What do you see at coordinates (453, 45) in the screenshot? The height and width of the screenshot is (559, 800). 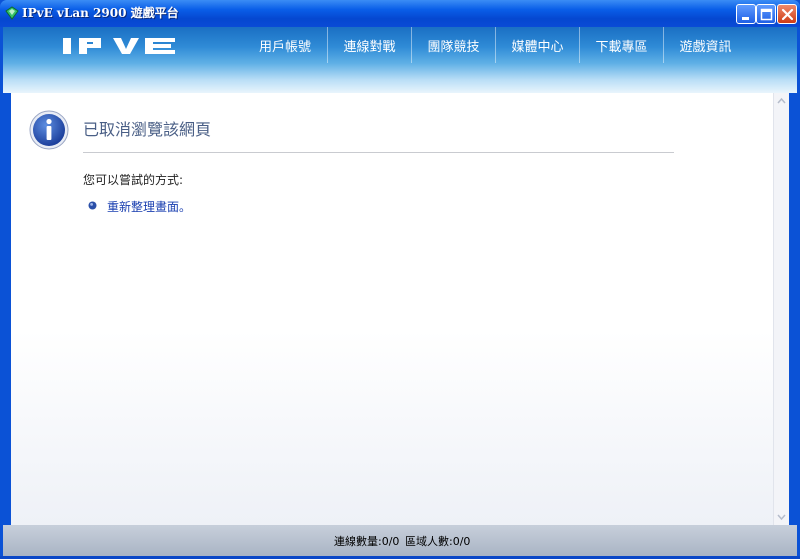 I see `nav-team-competition: 團隊競技` at bounding box center [453, 45].